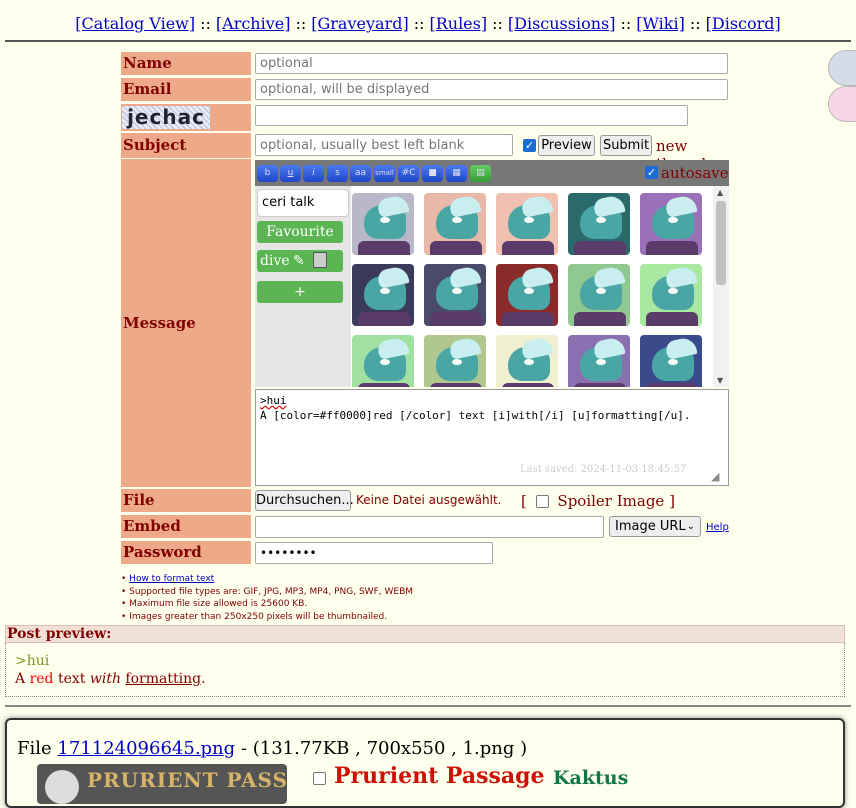 This screenshot has width=856, height=808. What do you see at coordinates (425, 634) in the screenshot?
I see `post-preview-header: Post preview:` at bounding box center [425, 634].